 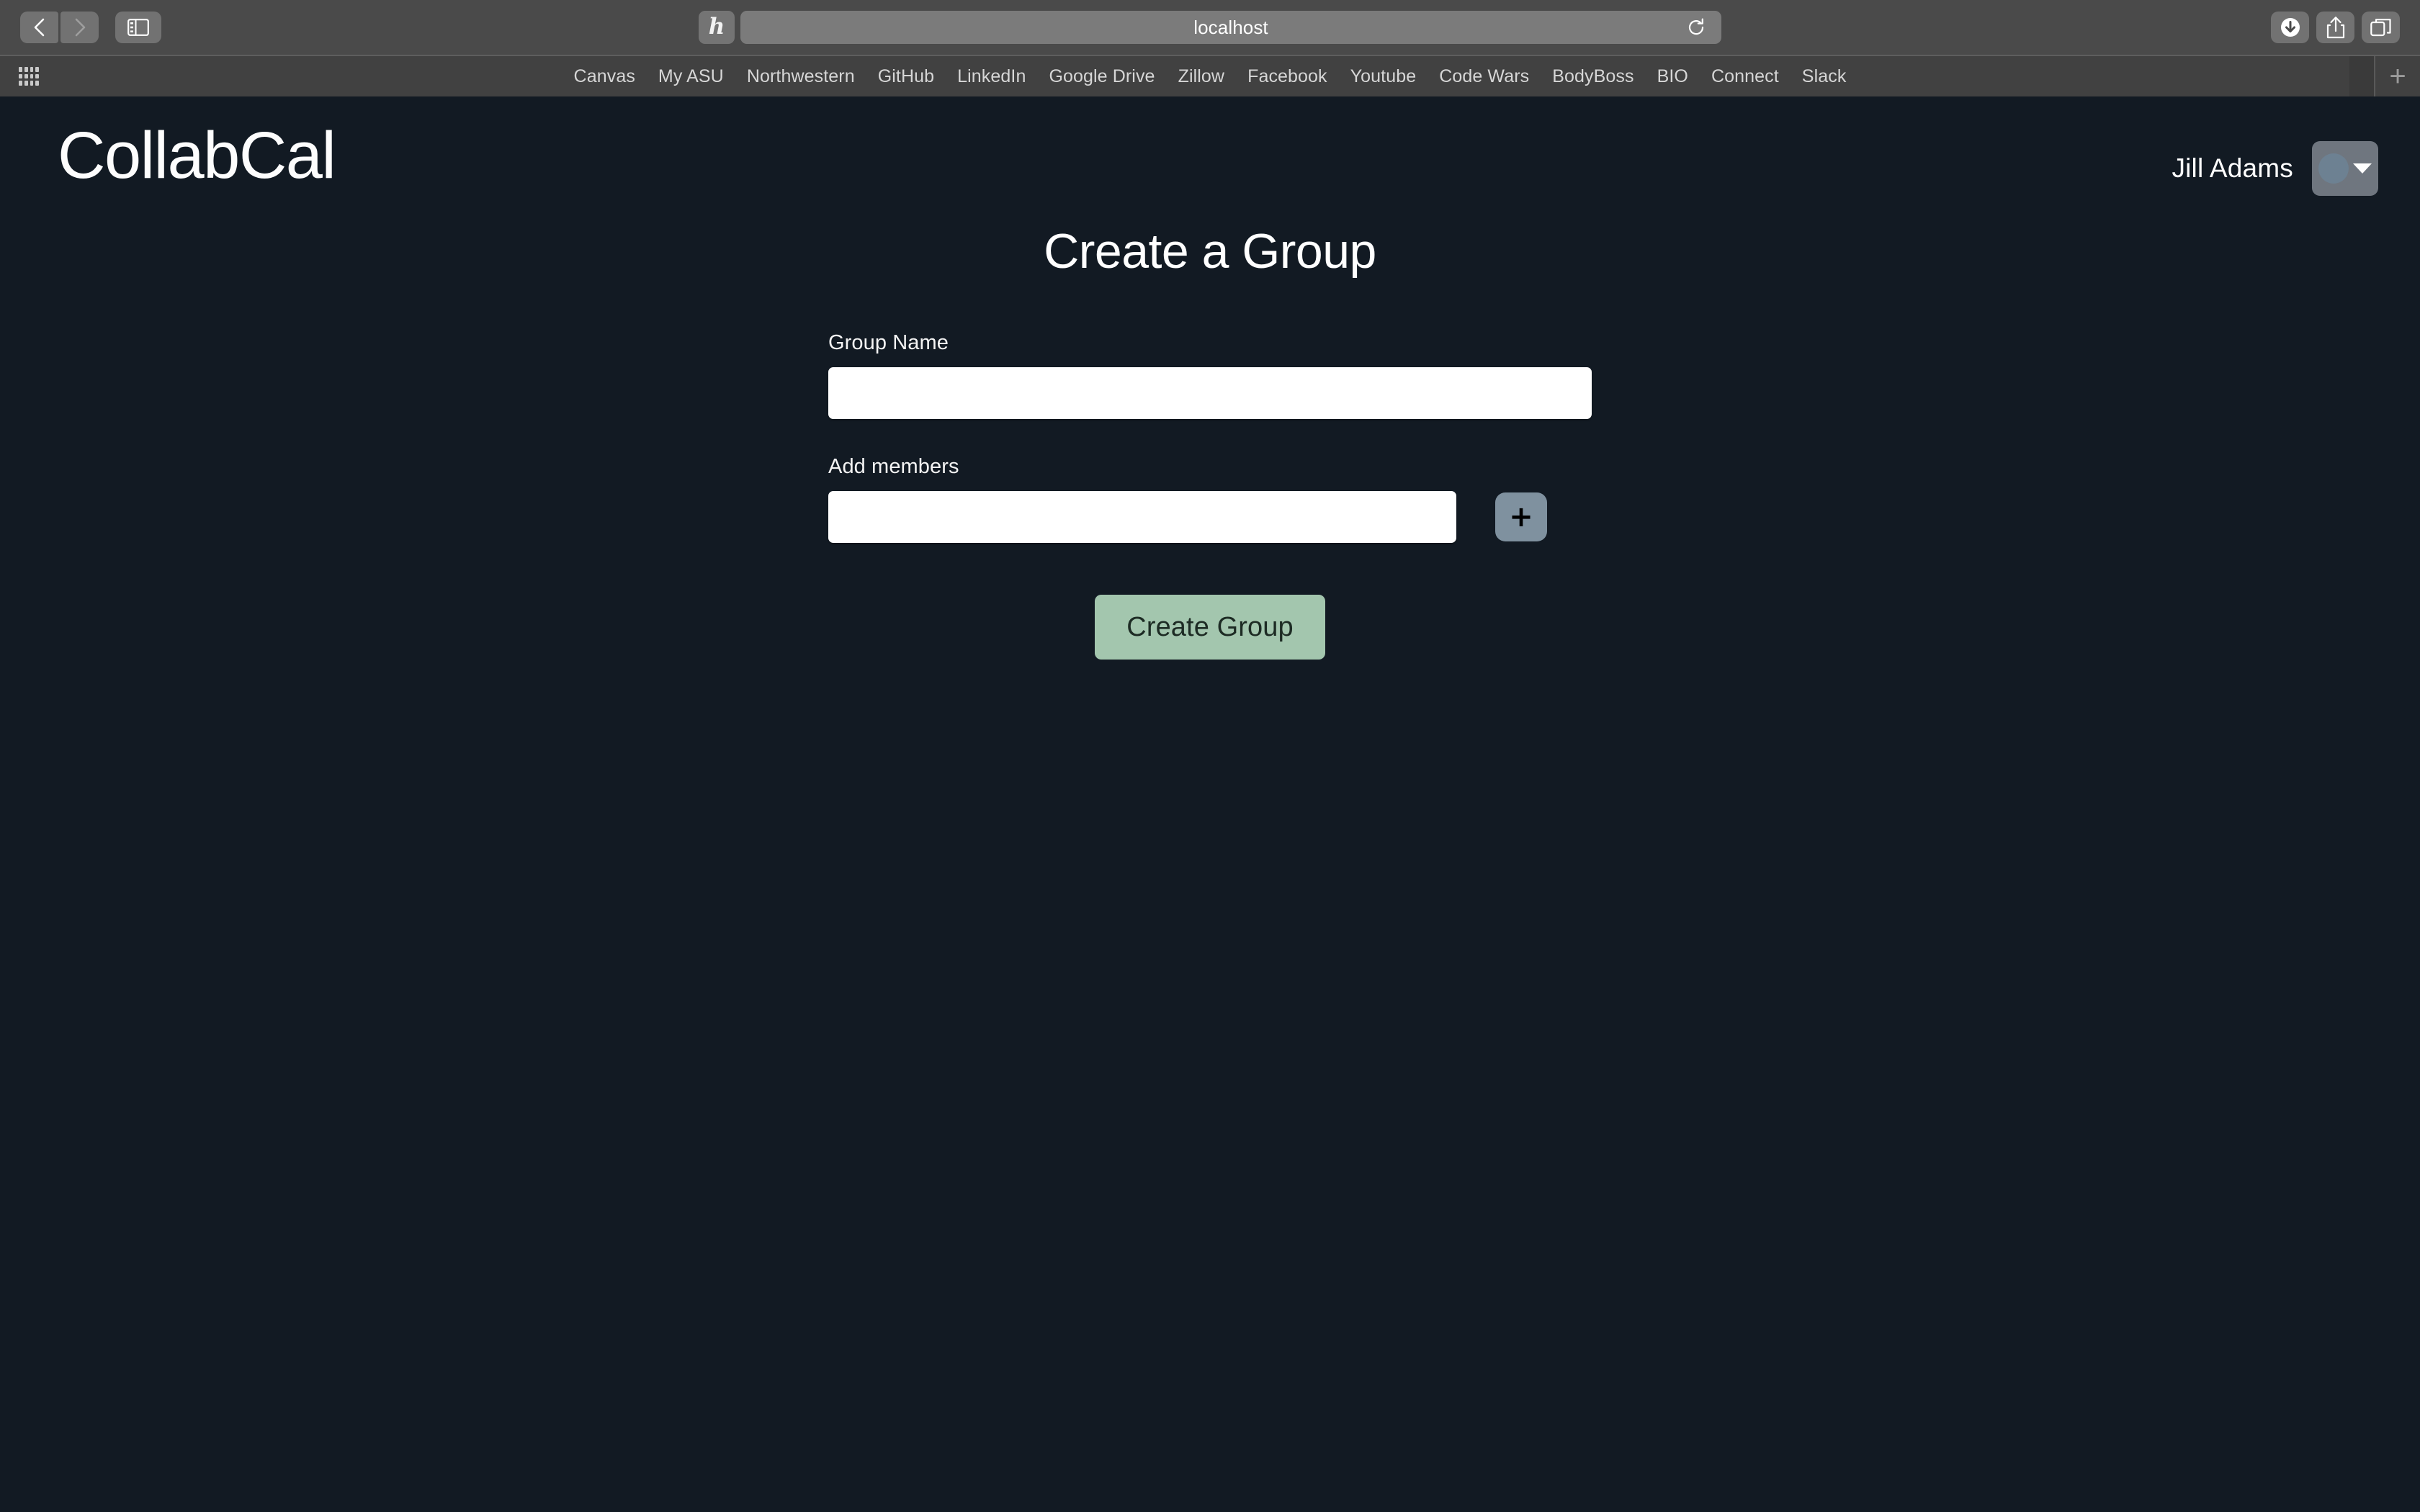 I want to click on address-bar-cluster: h localhost, so click(x=1210, y=27).